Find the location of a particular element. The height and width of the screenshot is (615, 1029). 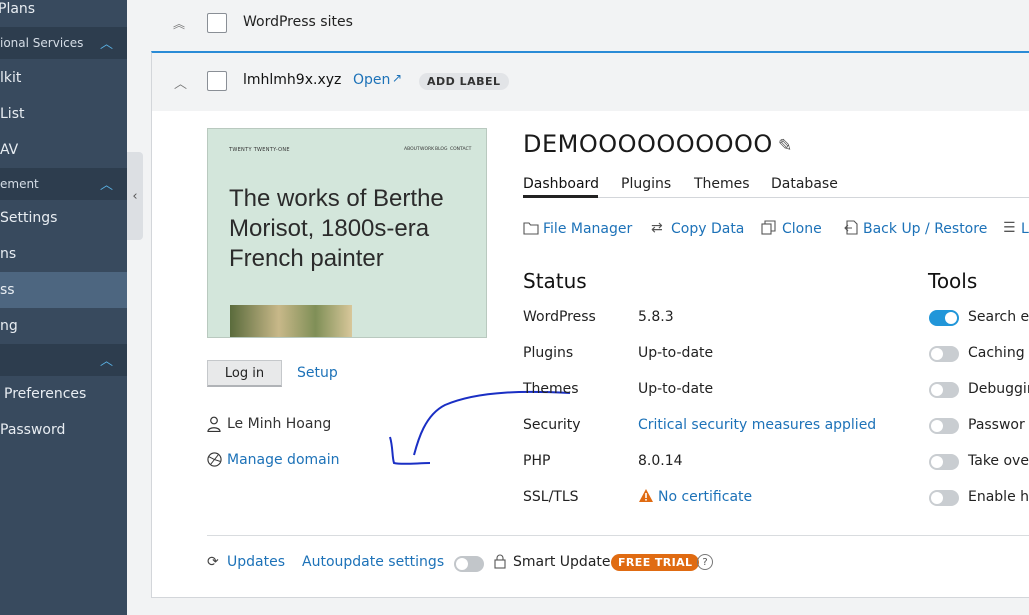

sidebar-section-additional-services: ional Services ︿ is located at coordinates (63, 43).